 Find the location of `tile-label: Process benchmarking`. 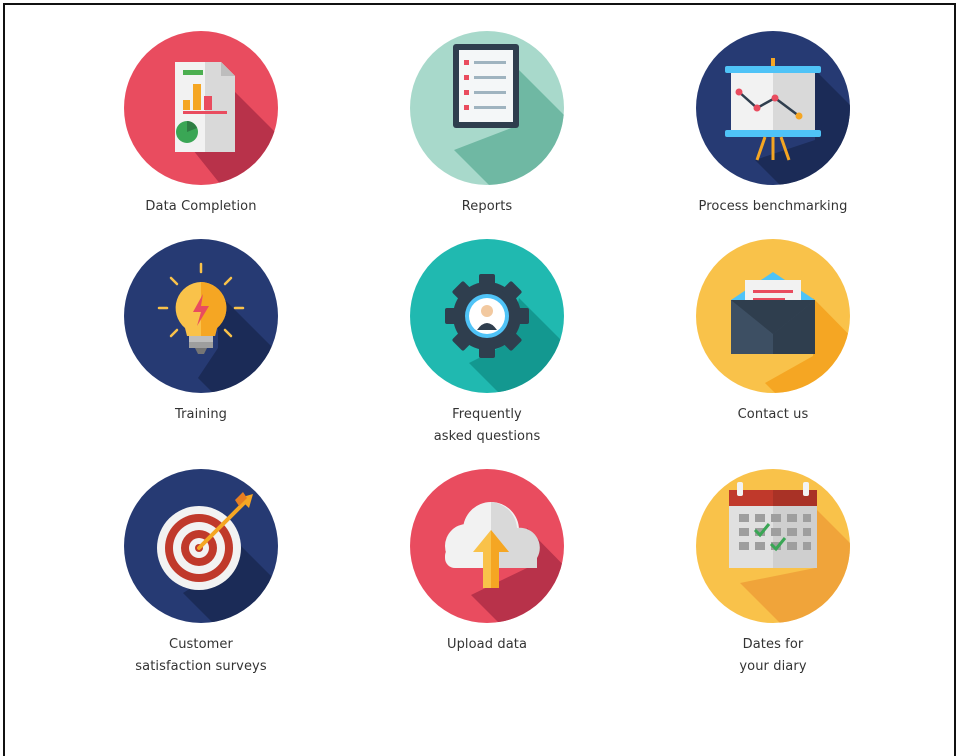

tile-label: Process benchmarking is located at coordinates (773, 206).